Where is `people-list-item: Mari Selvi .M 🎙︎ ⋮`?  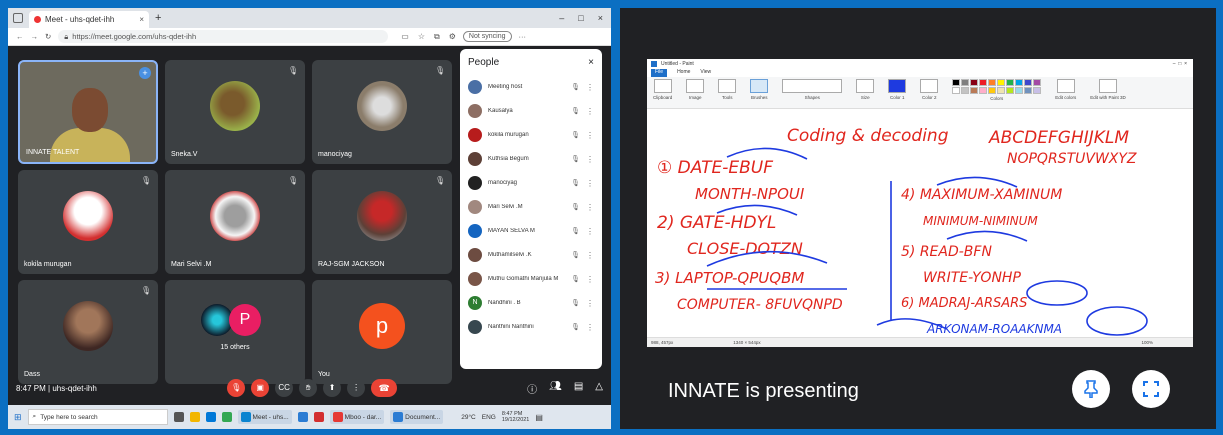 people-list-item: Mari Selvi .M 🎙︎ ⋮ is located at coordinates (531, 207).